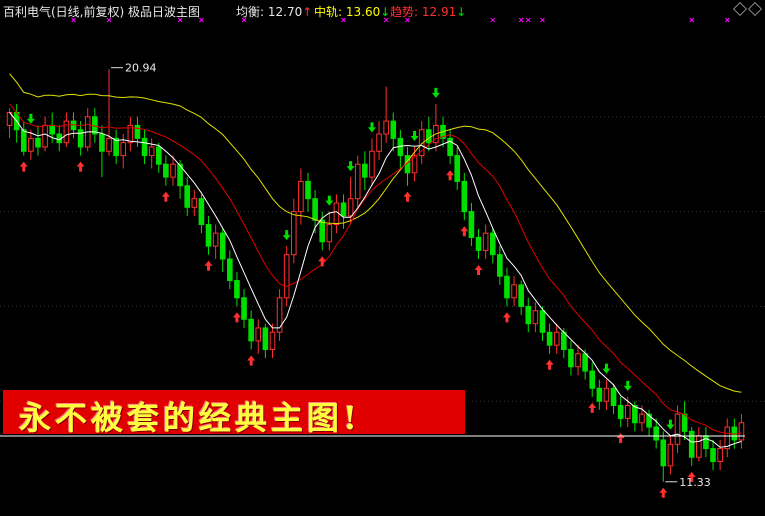 The height and width of the screenshot is (516, 765). I want to click on promo-banner: 永不被套的经典主图!, so click(234, 413).